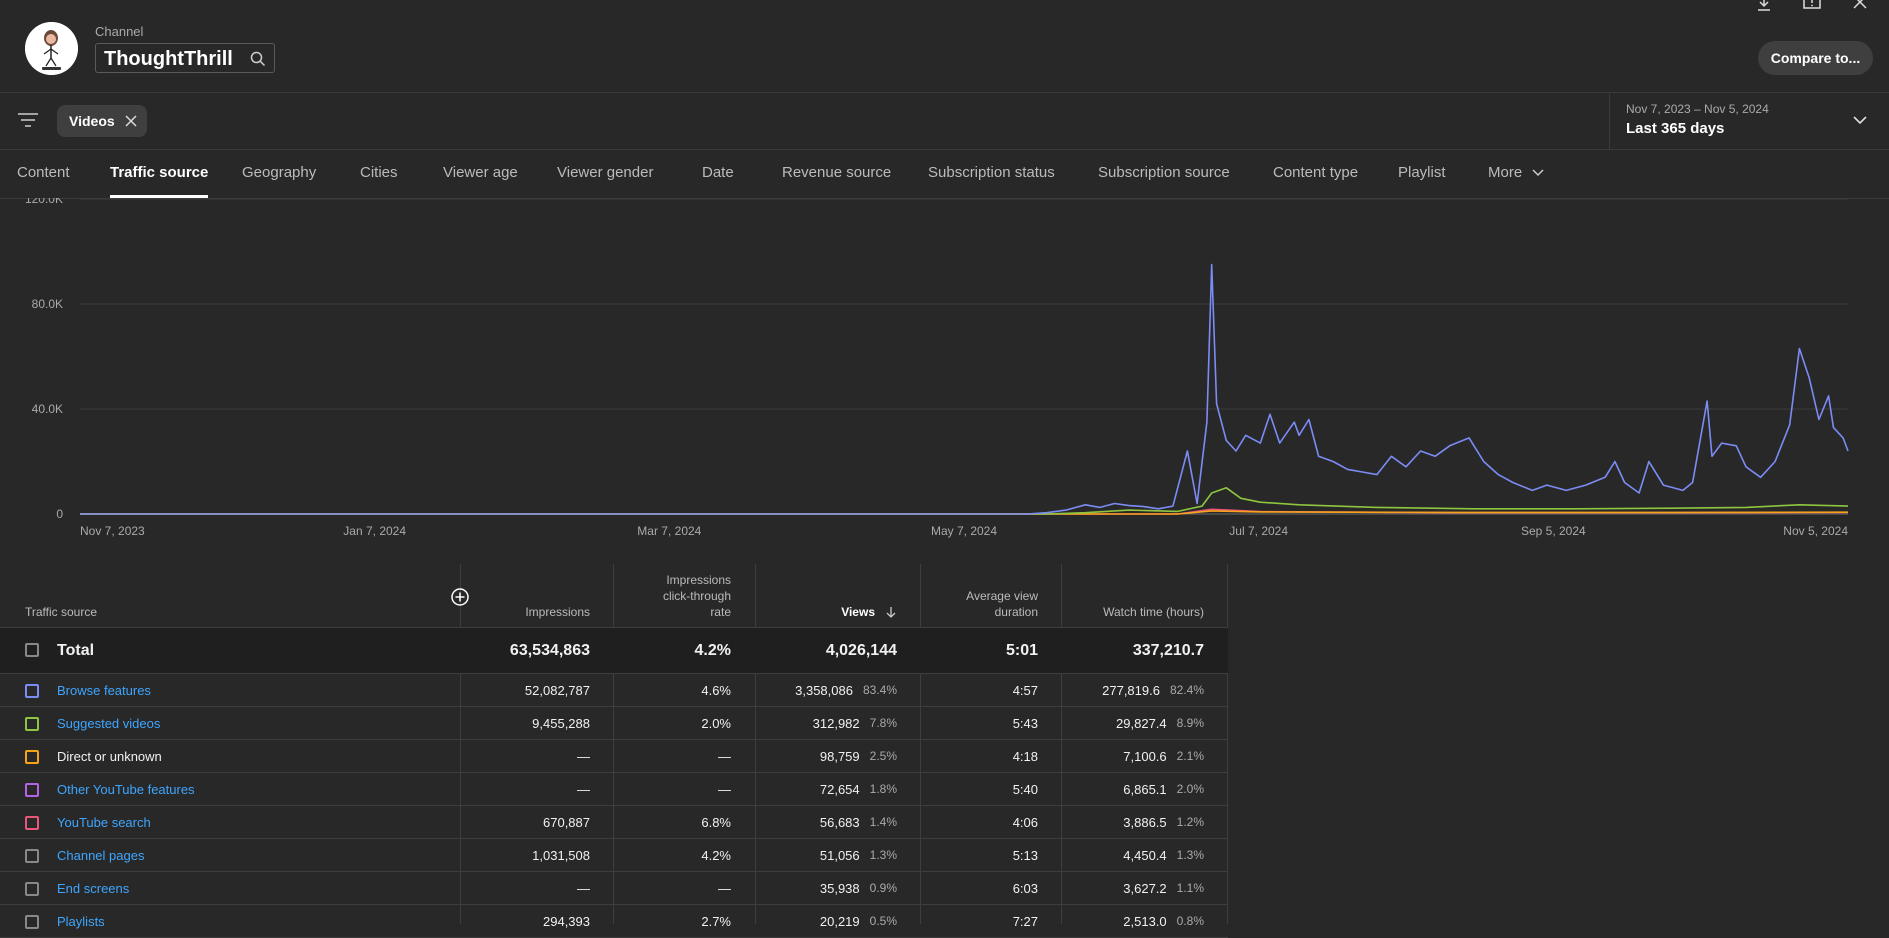 This screenshot has width=1889, height=938. Describe the element at coordinates (480, 174) in the screenshot. I see `tab-viewer-age: Viewer age` at that location.